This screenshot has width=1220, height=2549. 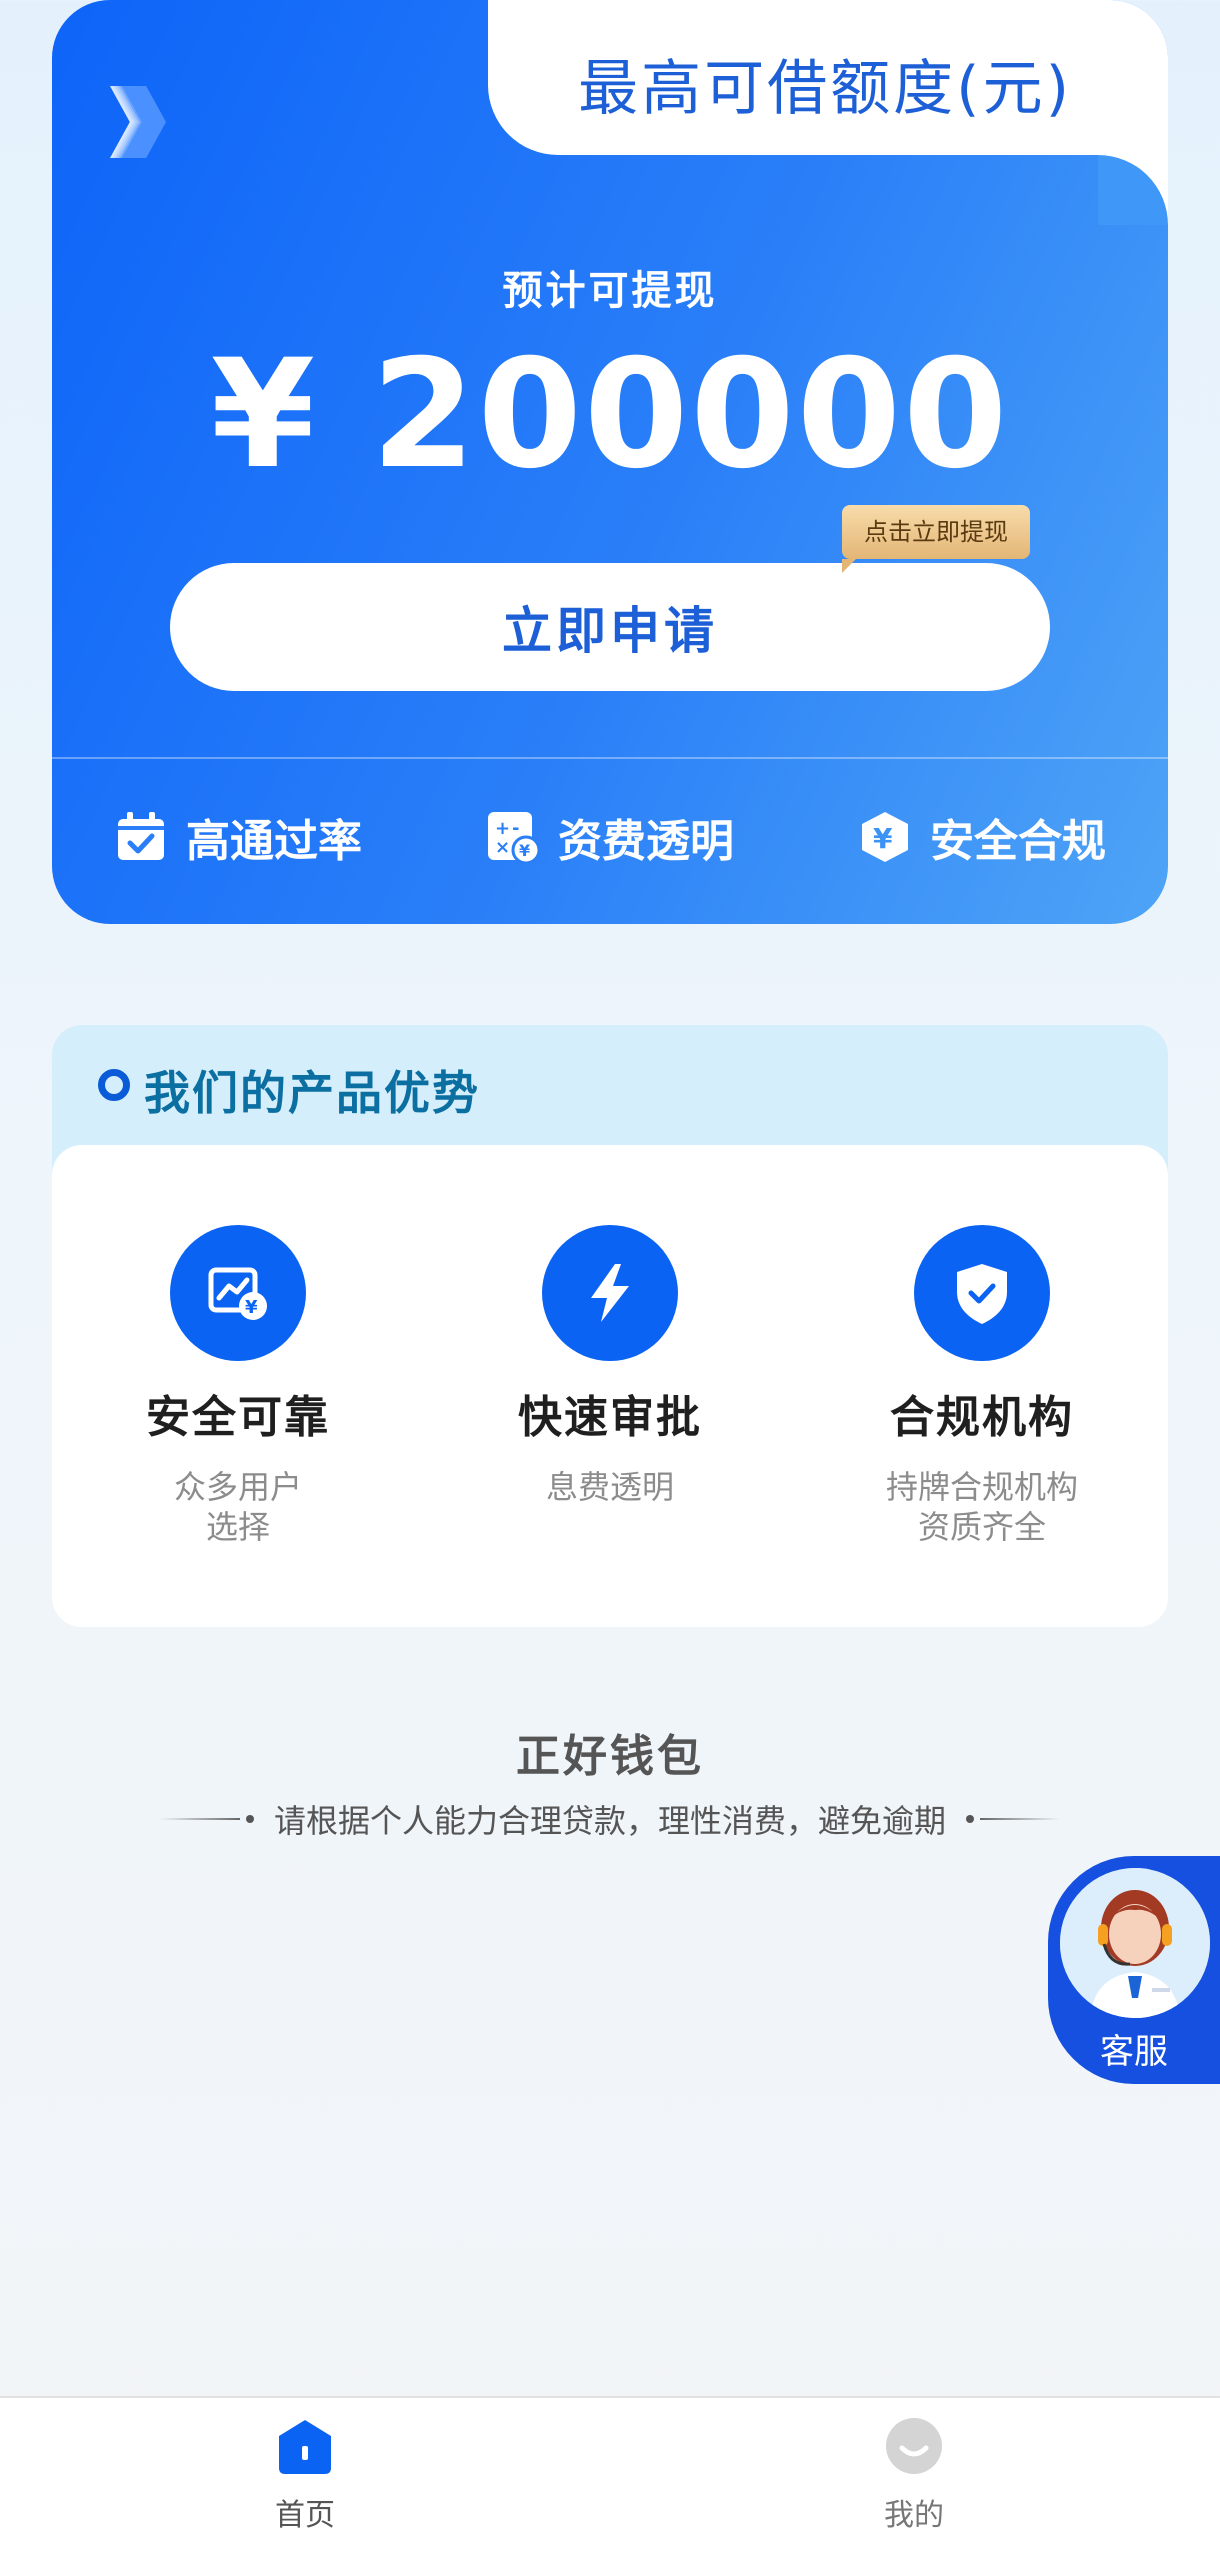 I want to click on feature-safe-compliant: ¥ 安全合规, so click(x=982, y=837).